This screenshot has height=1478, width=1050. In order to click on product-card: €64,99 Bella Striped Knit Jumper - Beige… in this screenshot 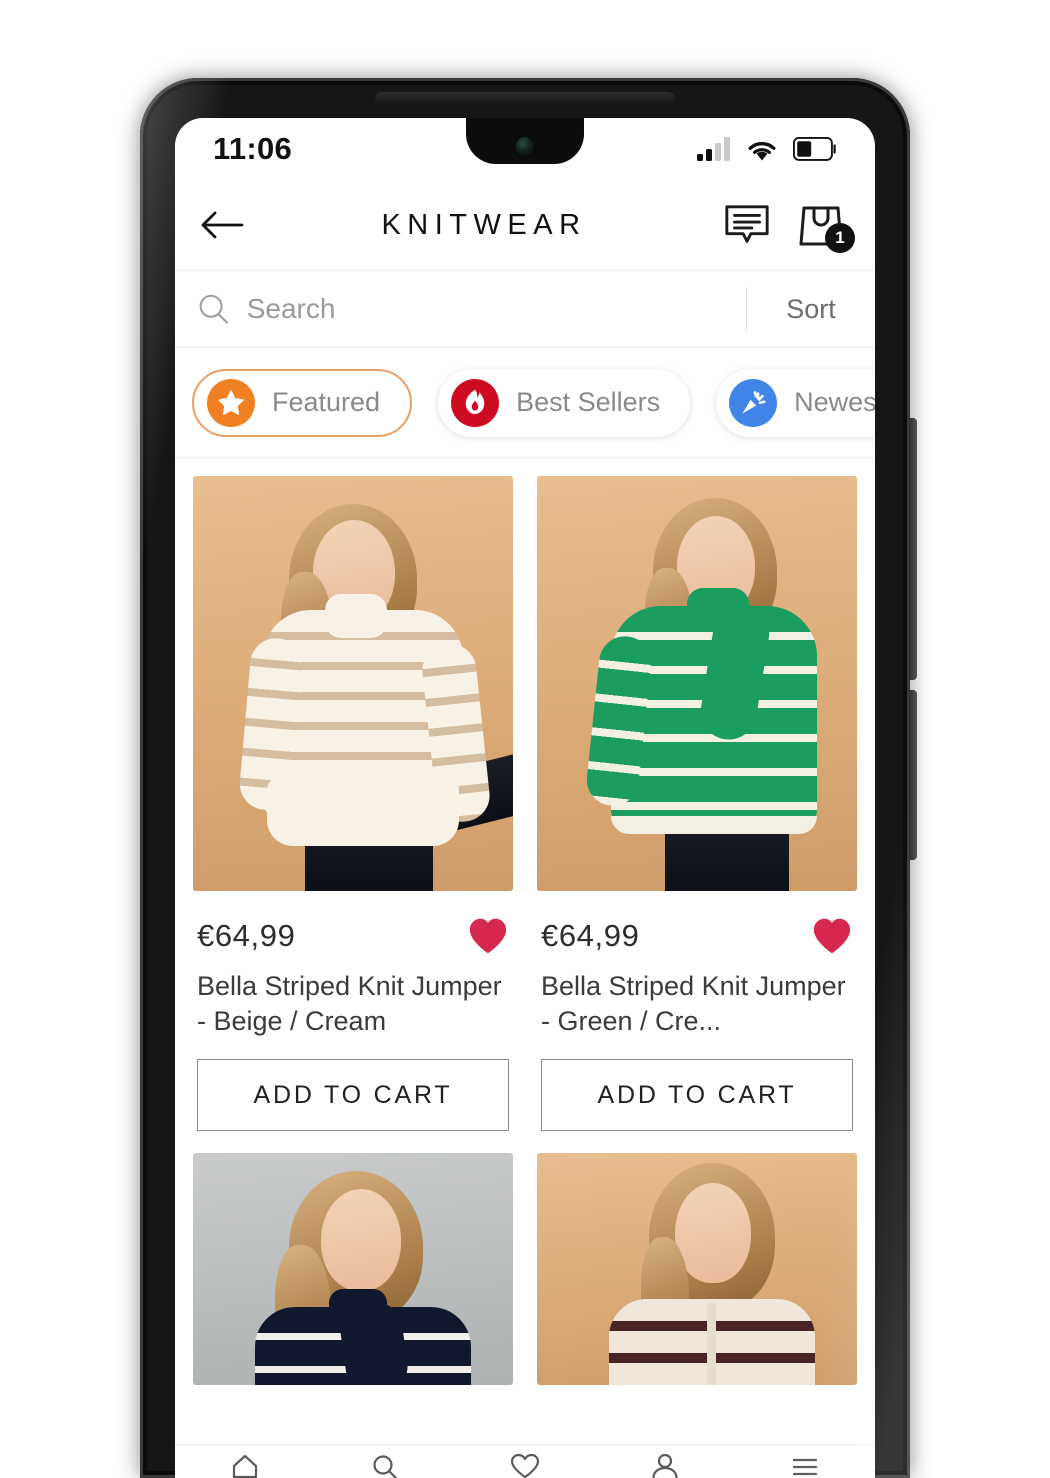, I will do `click(353, 803)`.